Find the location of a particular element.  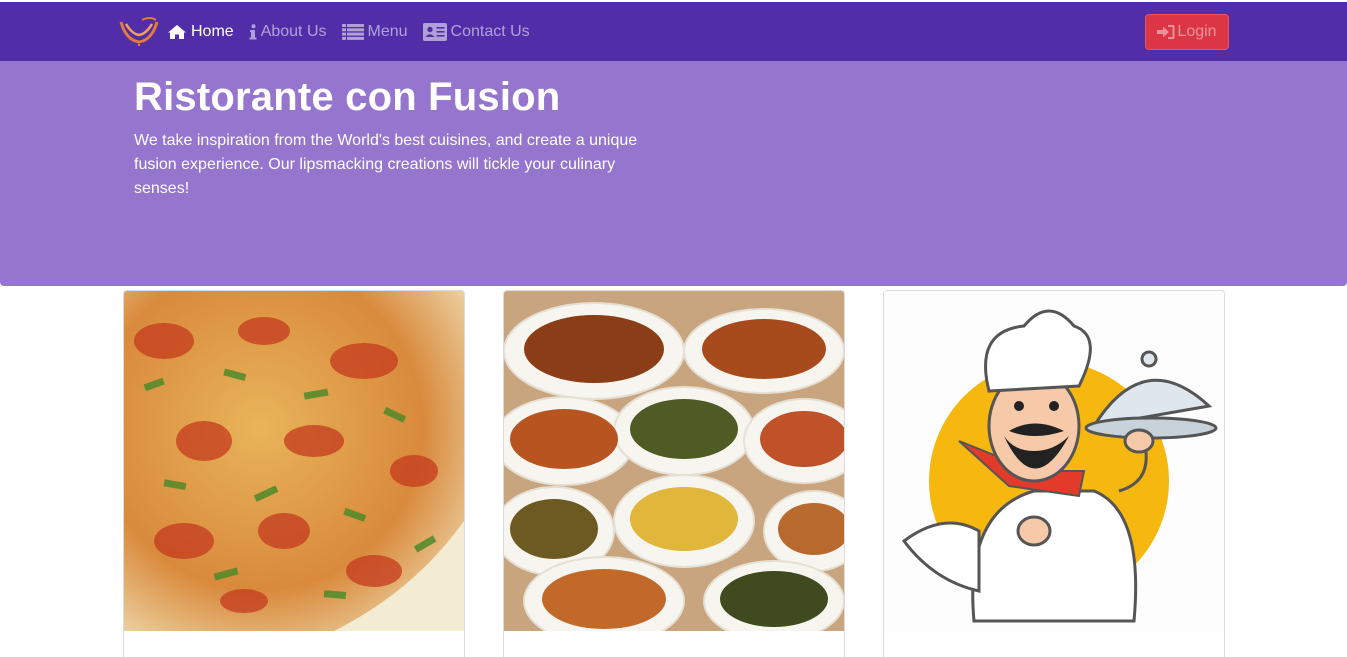

nav-item-contact-label: Contact Us is located at coordinates (490, 31).